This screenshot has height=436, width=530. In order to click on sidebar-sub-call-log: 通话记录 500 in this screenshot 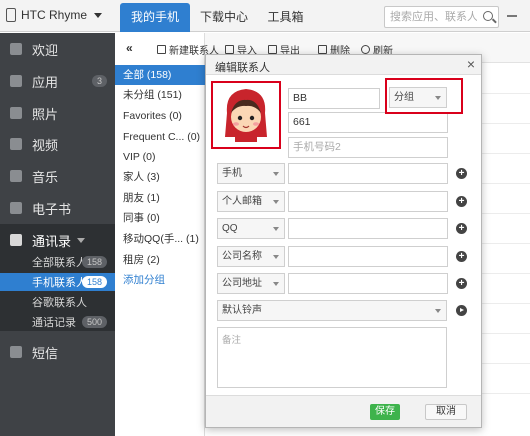, I will do `click(57, 322)`.